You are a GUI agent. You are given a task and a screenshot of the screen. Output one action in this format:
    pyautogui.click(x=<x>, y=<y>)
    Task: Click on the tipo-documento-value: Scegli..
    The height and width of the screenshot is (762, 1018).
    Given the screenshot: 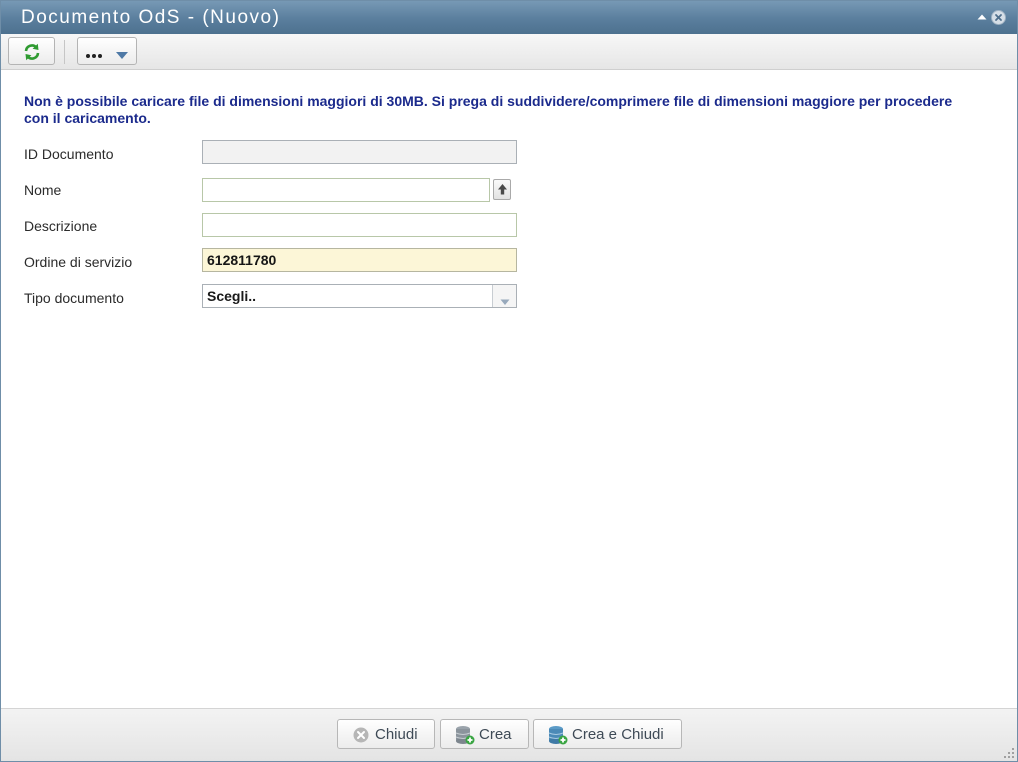 What is the action you would take?
    pyautogui.click(x=232, y=296)
    